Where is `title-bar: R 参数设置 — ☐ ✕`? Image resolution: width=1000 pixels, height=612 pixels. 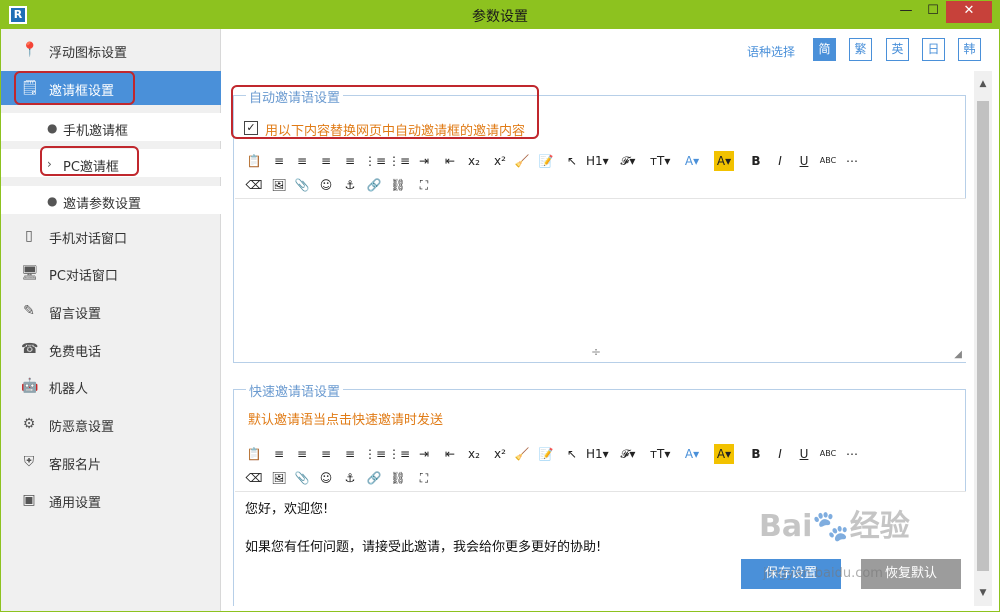 title-bar: R 参数设置 — ☐ ✕ is located at coordinates (500, 15).